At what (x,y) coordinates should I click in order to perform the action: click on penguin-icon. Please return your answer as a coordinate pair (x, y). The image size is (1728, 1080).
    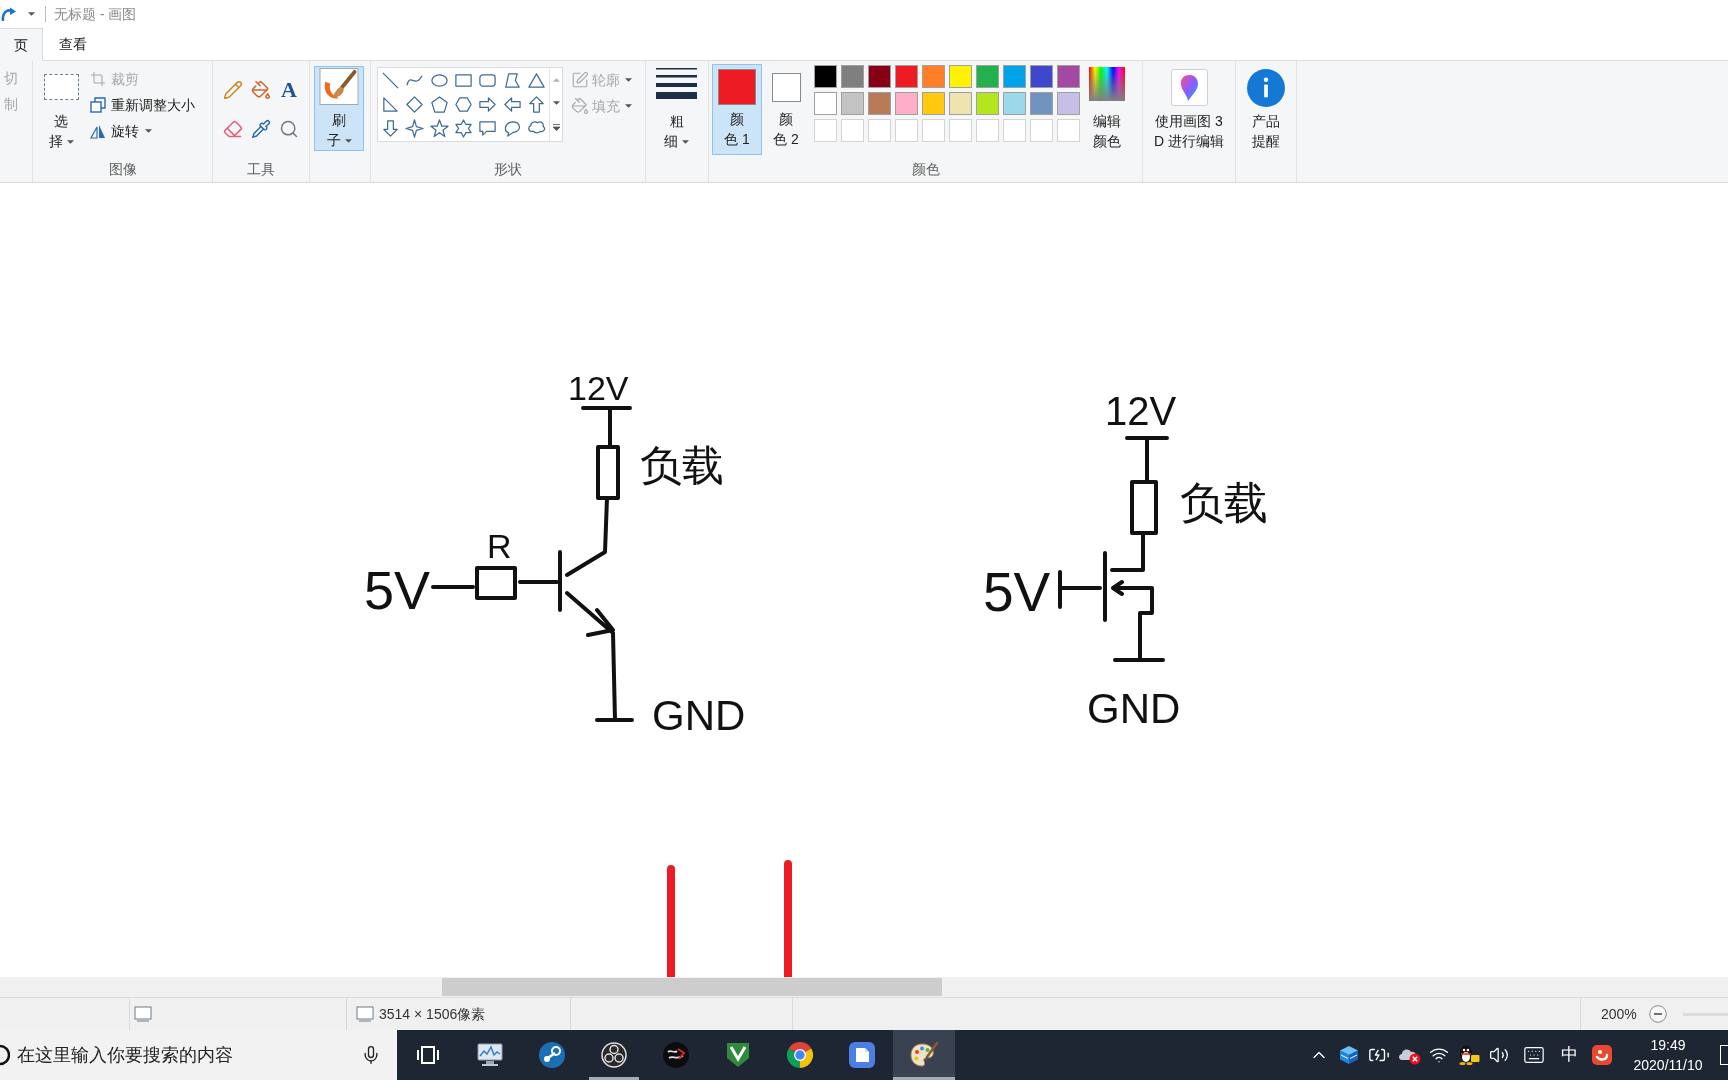
    Looking at the image, I should click on (1469, 1055).